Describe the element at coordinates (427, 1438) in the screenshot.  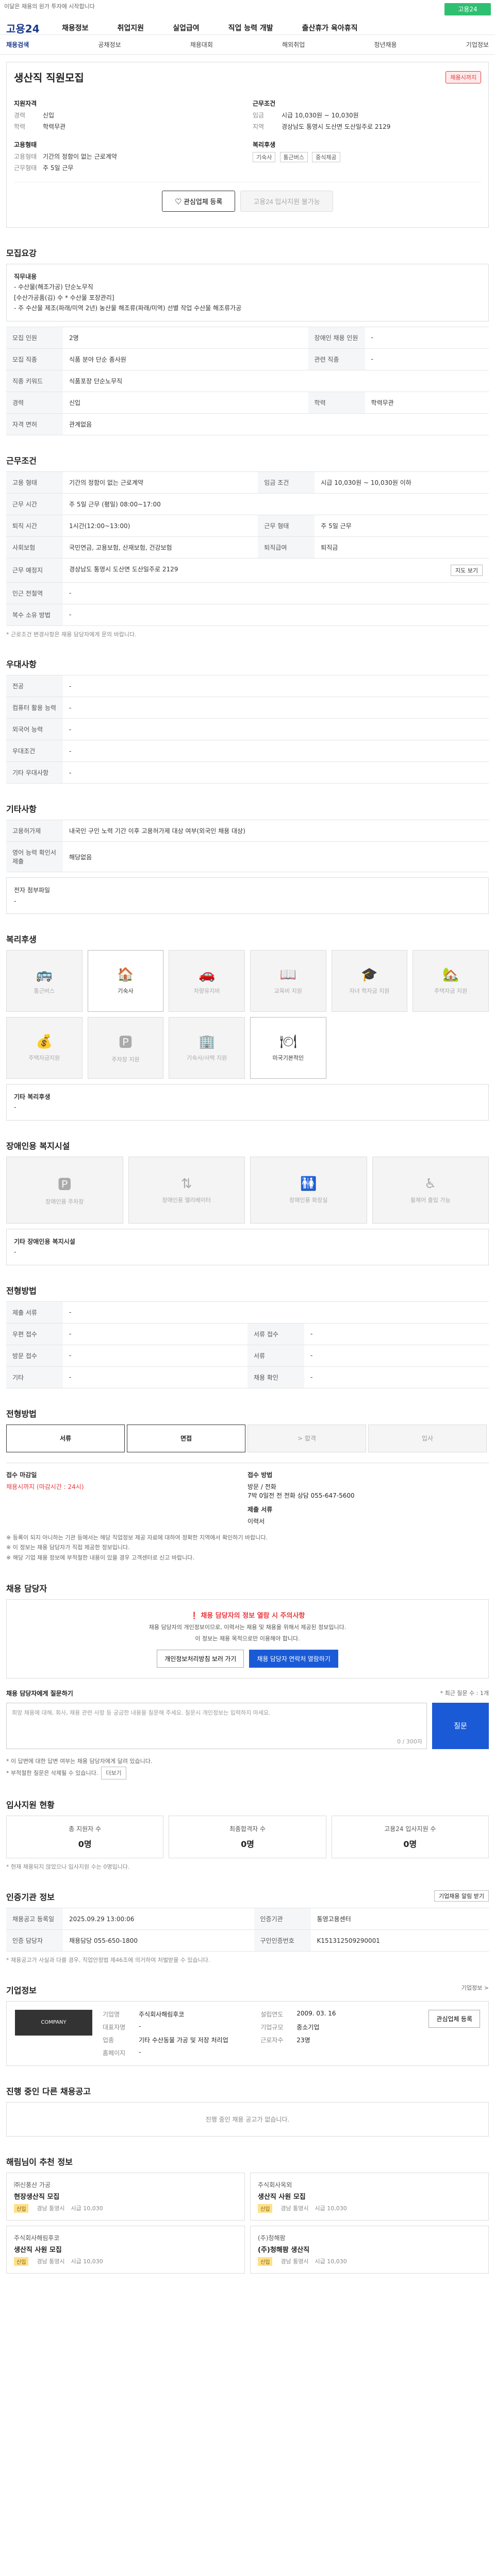
I see `step-item: 입사` at that location.